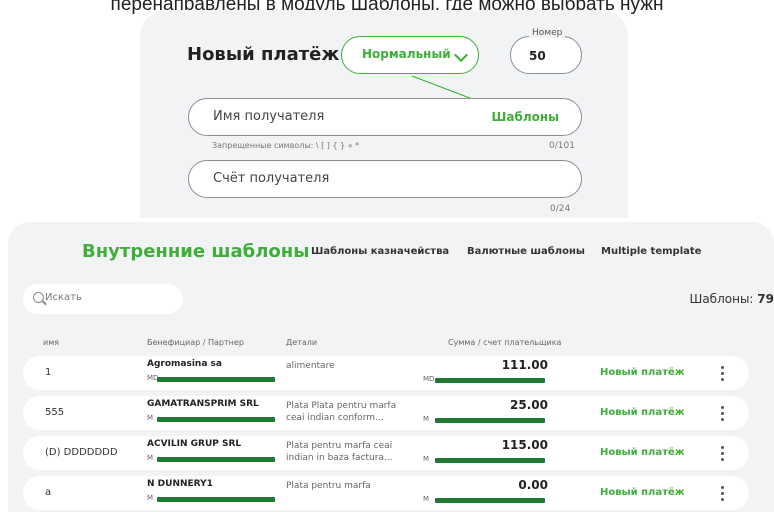 The image size is (774, 512). Describe the element at coordinates (286, 145) in the screenshot. I see `forbidden-characters-hint: Запрещенные символы: \ [ ] { } « *` at that location.